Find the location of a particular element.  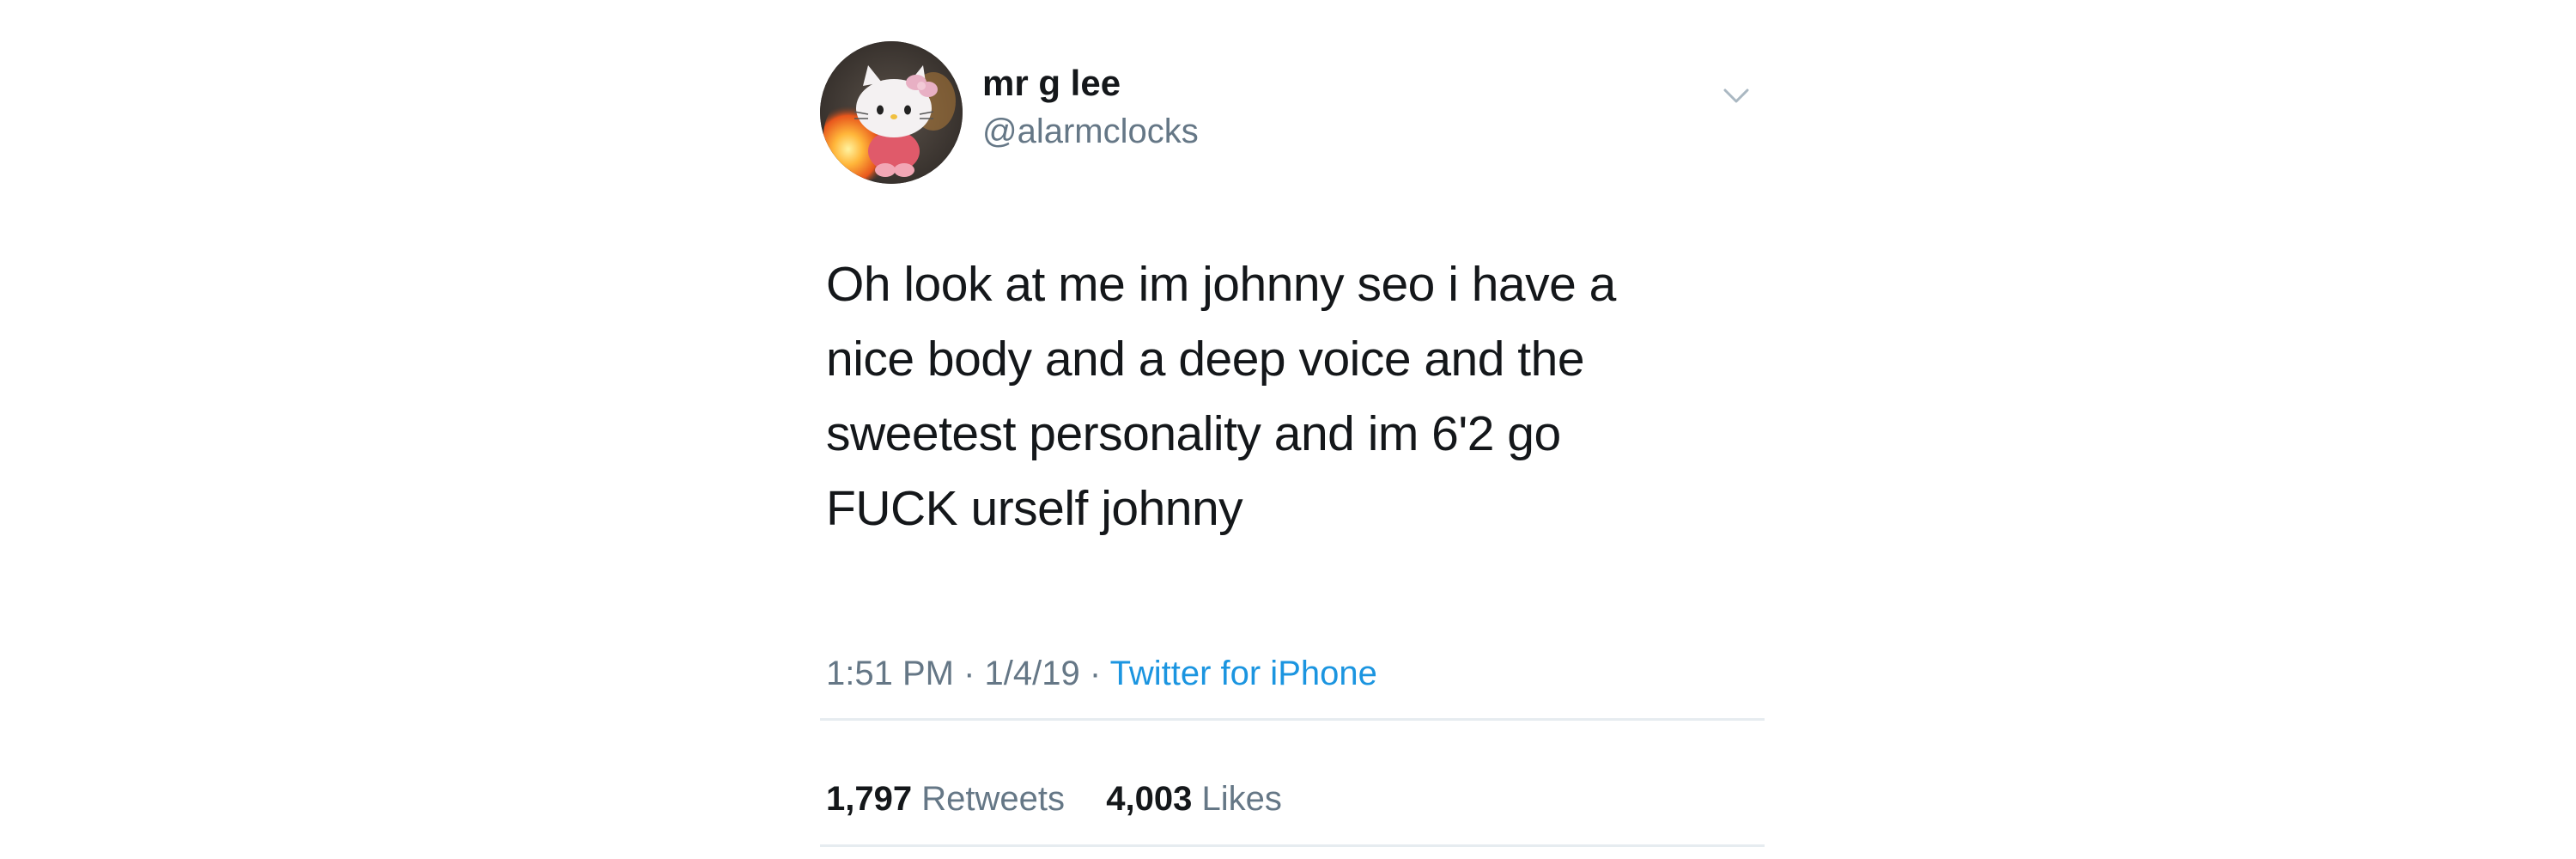

retweets-count: 1,797 is located at coordinates (870, 799).